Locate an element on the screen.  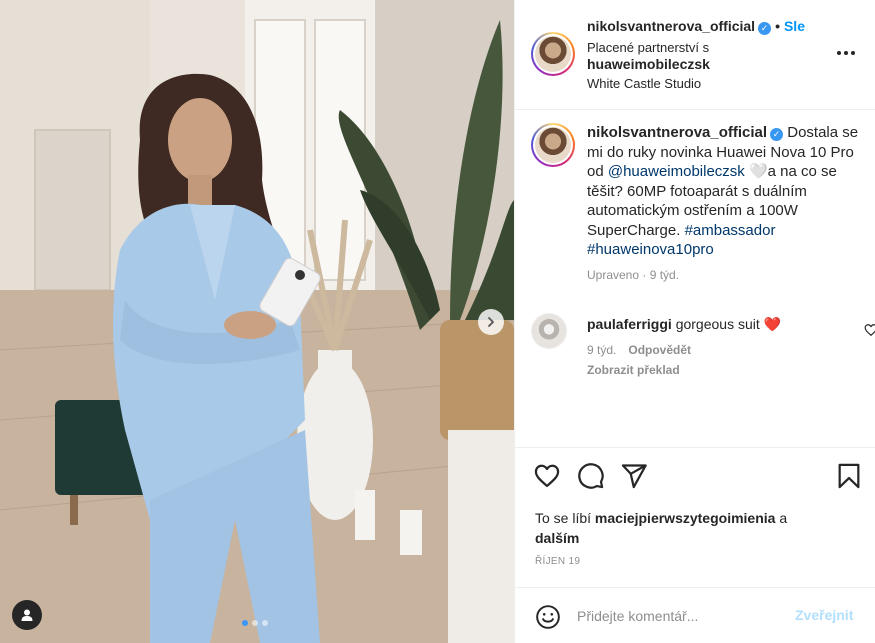
caption-mention: @huaweimobileczsk is located at coordinates (676, 171).